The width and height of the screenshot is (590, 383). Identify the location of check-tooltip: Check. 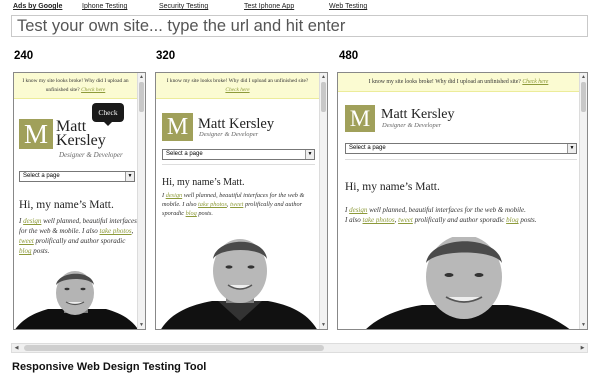
(108, 114).